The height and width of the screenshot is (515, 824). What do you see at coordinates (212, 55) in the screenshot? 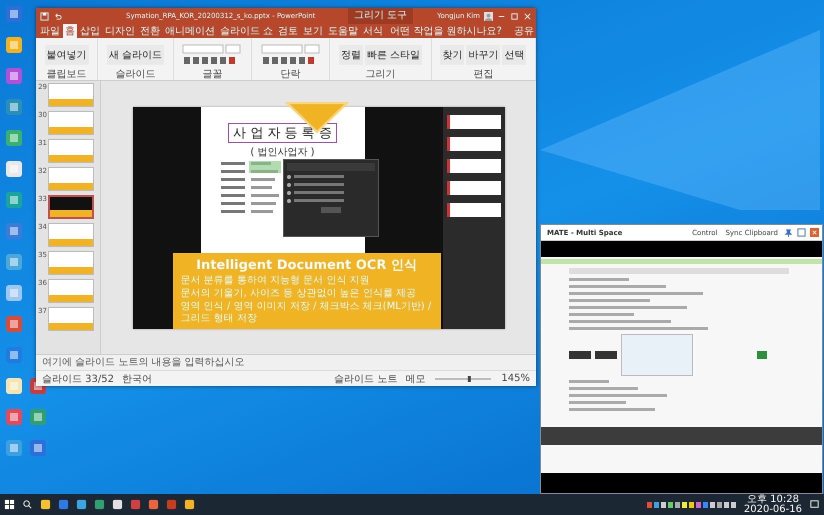
I see `font-controls-drawing` at bounding box center [212, 55].